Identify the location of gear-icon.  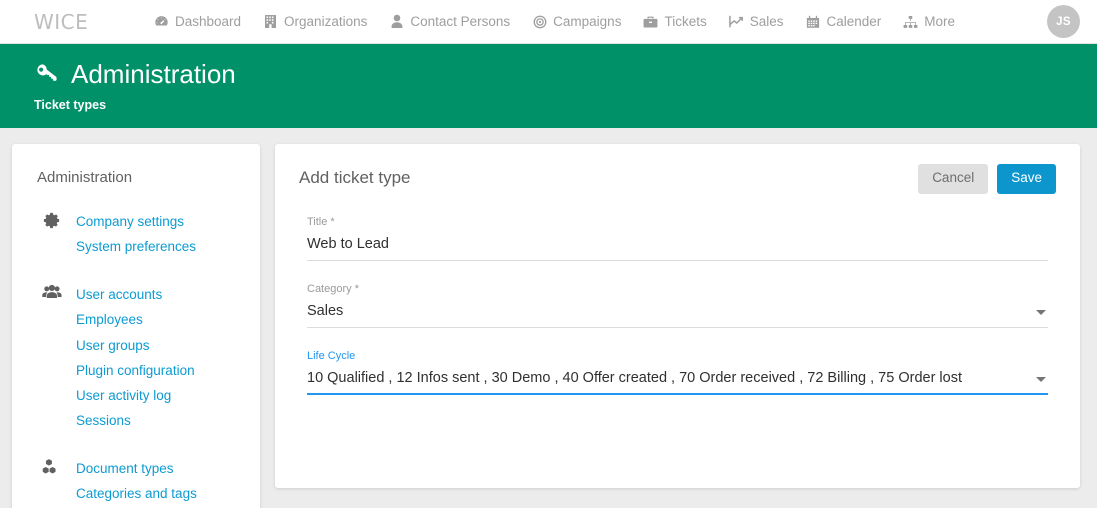
(51, 220).